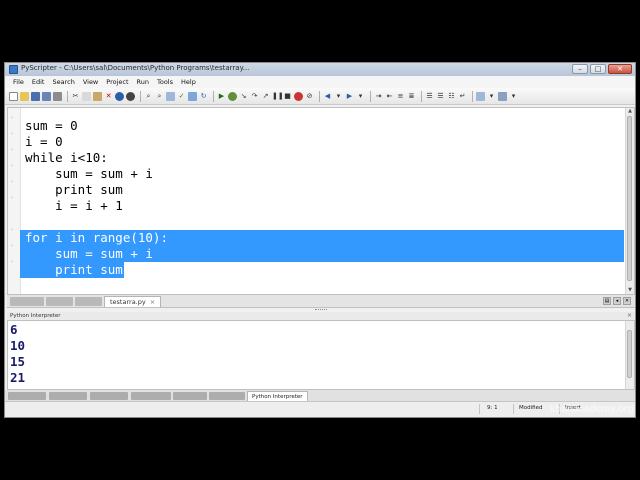 This screenshot has height=480, width=640. I want to click on menu-edit: Edit, so click(38, 82).